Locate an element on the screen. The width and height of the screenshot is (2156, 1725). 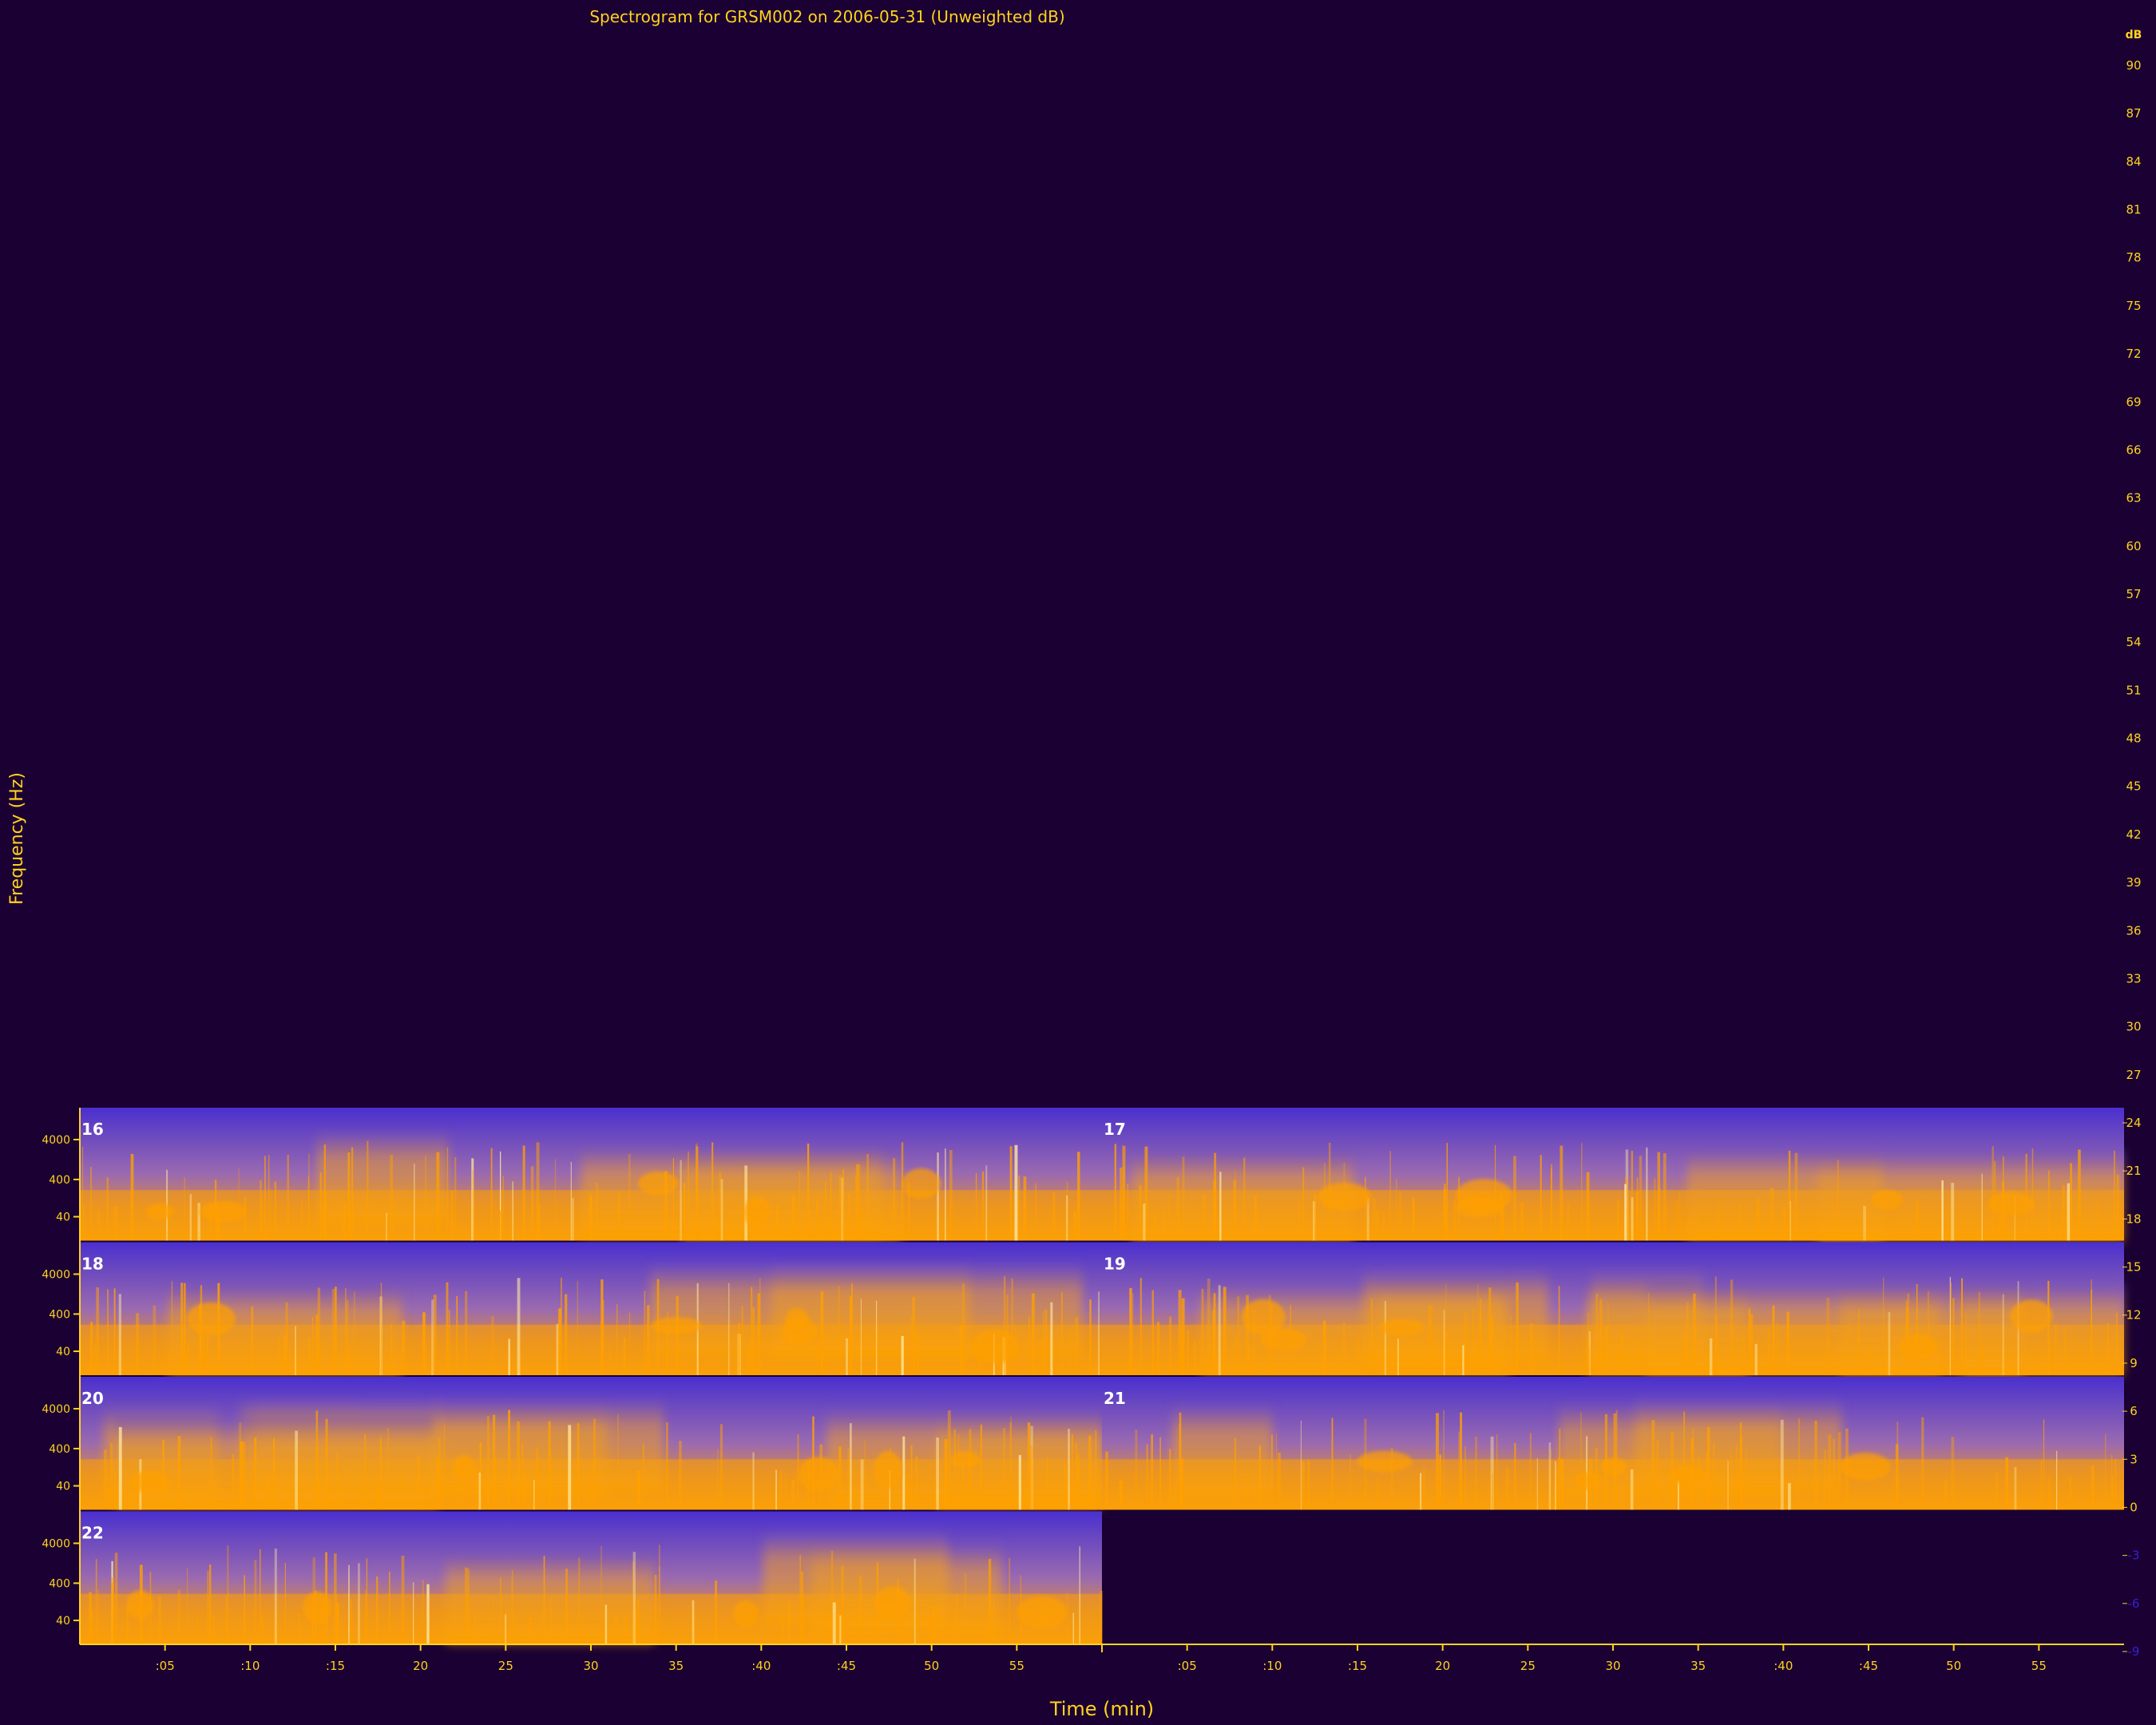
x-tick-label: 50 is located at coordinates (931, 1666).